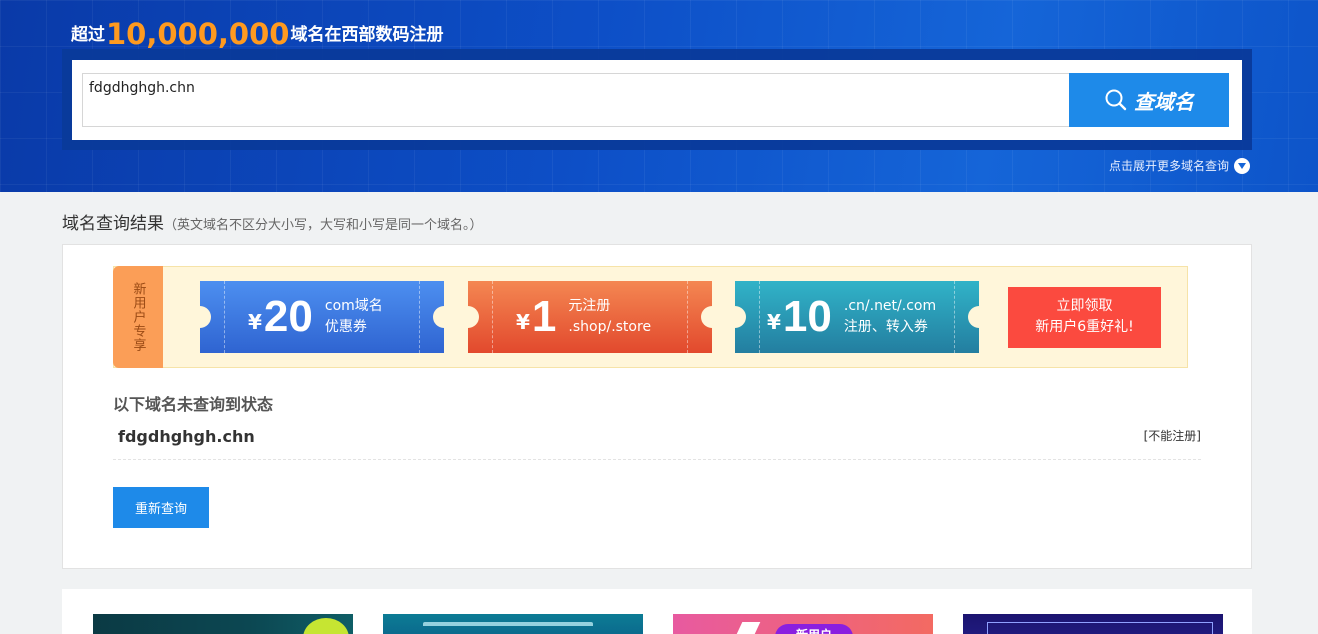 The height and width of the screenshot is (634, 1318). What do you see at coordinates (186, 436) in the screenshot?
I see `domain-name: fdgdhghgh.chn` at bounding box center [186, 436].